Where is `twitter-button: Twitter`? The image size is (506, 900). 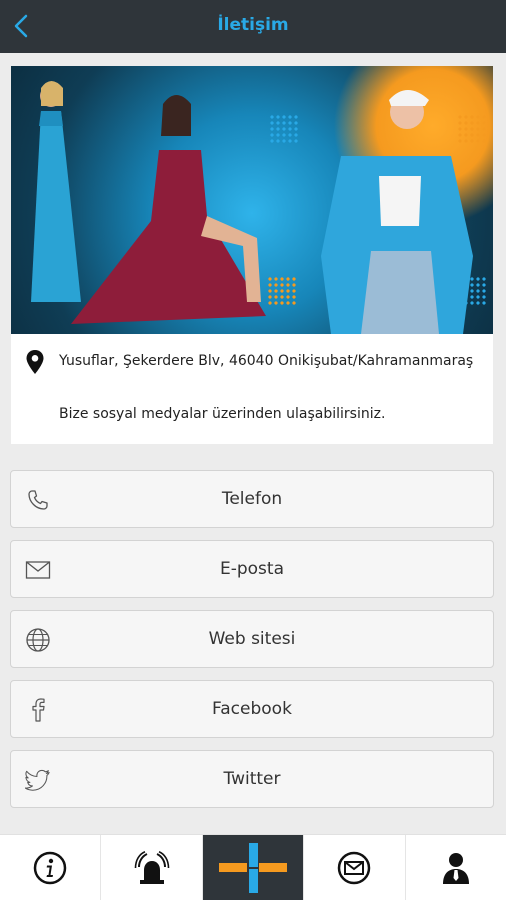
twitter-button: Twitter is located at coordinates (252, 779).